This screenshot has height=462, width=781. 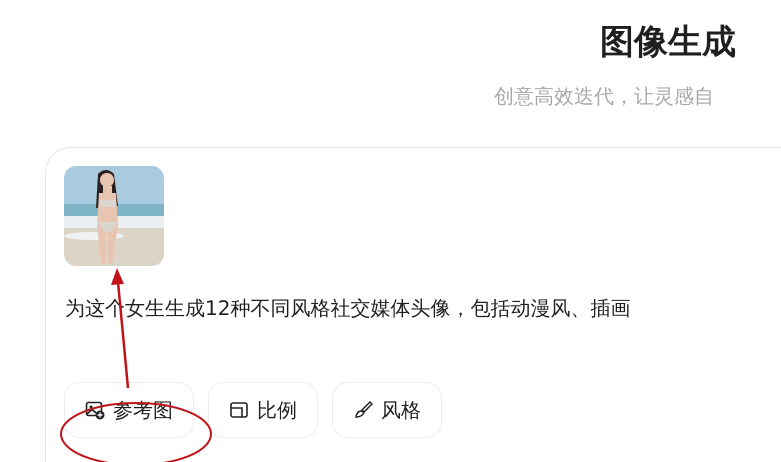 What do you see at coordinates (95, 410) in the screenshot?
I see `image-add-icon` at bounding box center [95, 410].